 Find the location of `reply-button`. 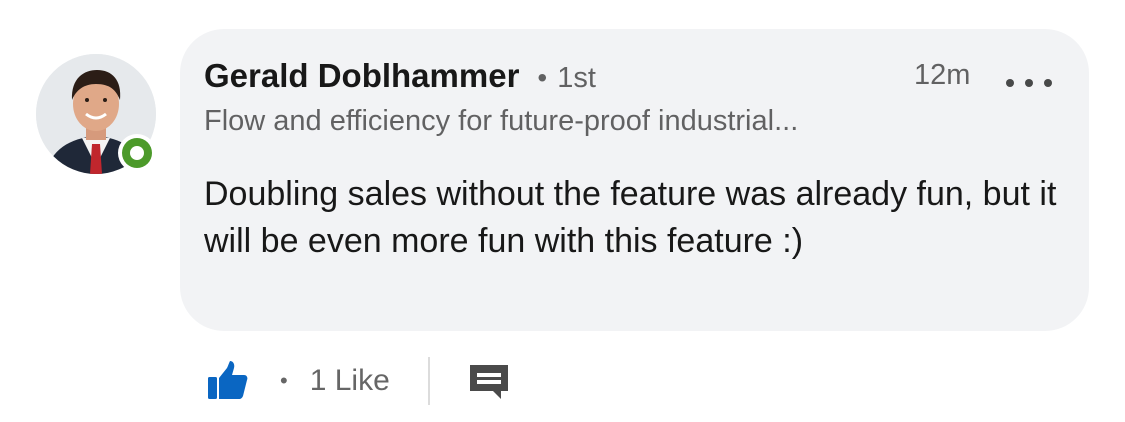

reply-button is located at coordinates (489, 381).